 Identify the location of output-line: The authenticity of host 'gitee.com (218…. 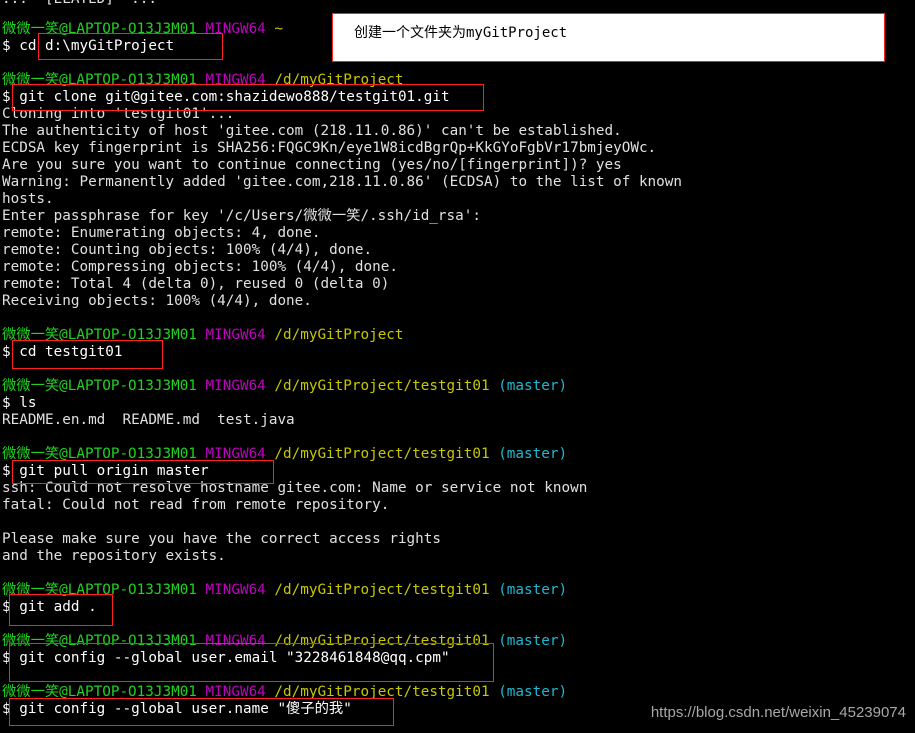
(312, 131).